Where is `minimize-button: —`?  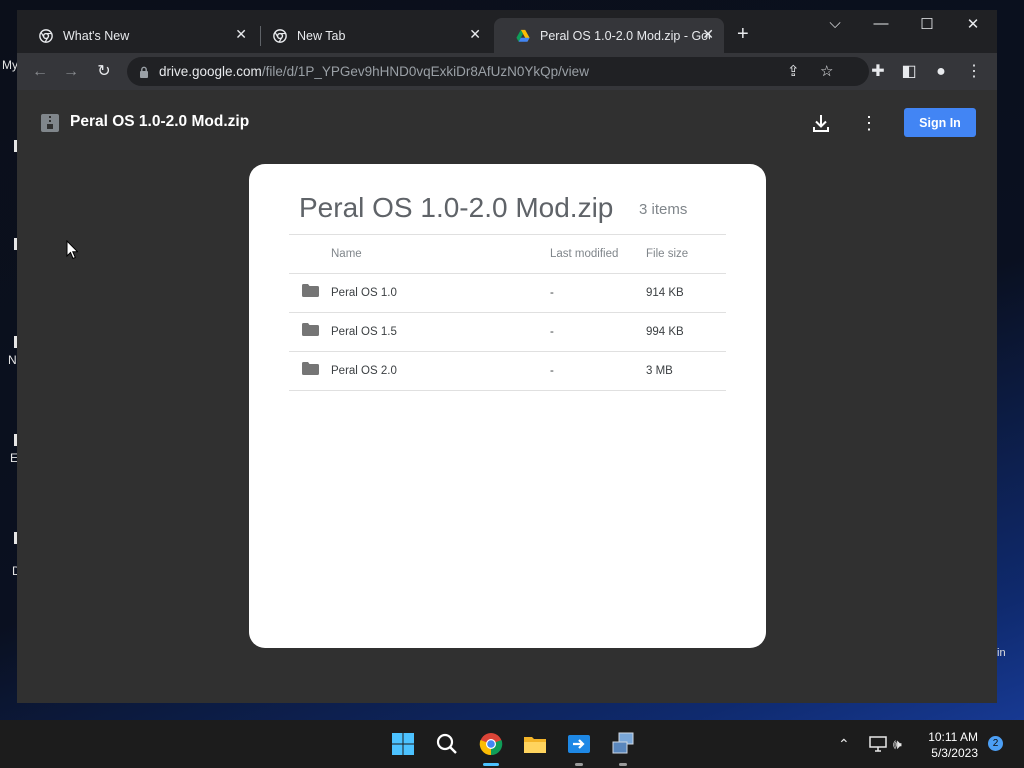 minimize-button: — is located at coordinates (881, 23).